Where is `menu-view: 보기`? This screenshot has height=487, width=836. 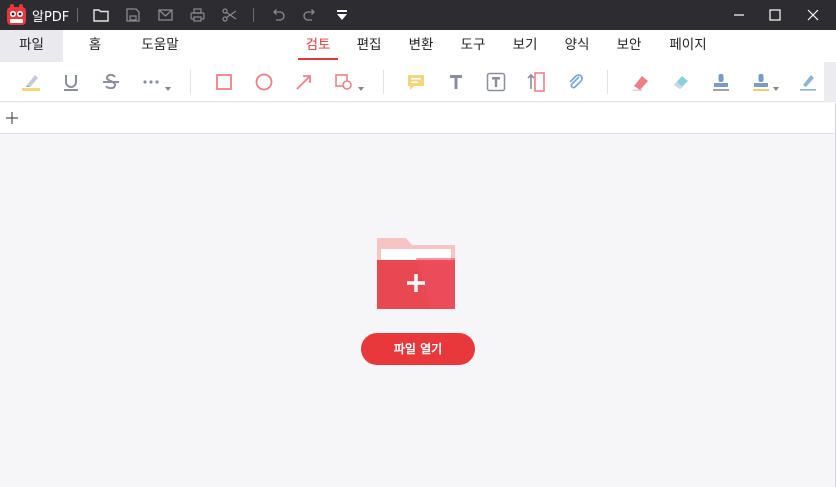 menu-view: 보기 is located at coordinates (525, 46).